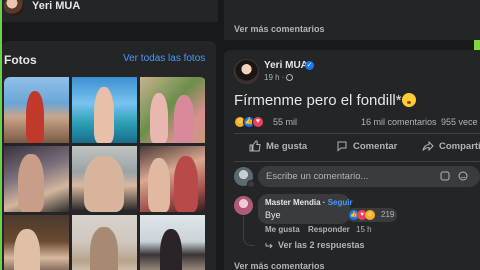 Image resolution: width=480 pixels, height=270 pixels. What do you see at coordinates (278, 148) in the screenshot?
I see `like-button: Me gusta` at bounding box center [278, 148].